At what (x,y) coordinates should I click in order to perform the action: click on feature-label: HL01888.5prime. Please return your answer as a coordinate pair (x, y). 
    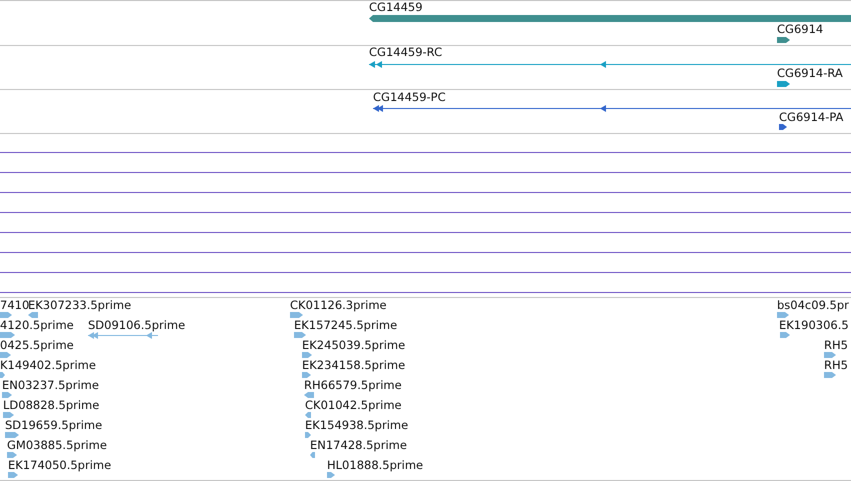
    Looking at the image, I should click on (375, 465).